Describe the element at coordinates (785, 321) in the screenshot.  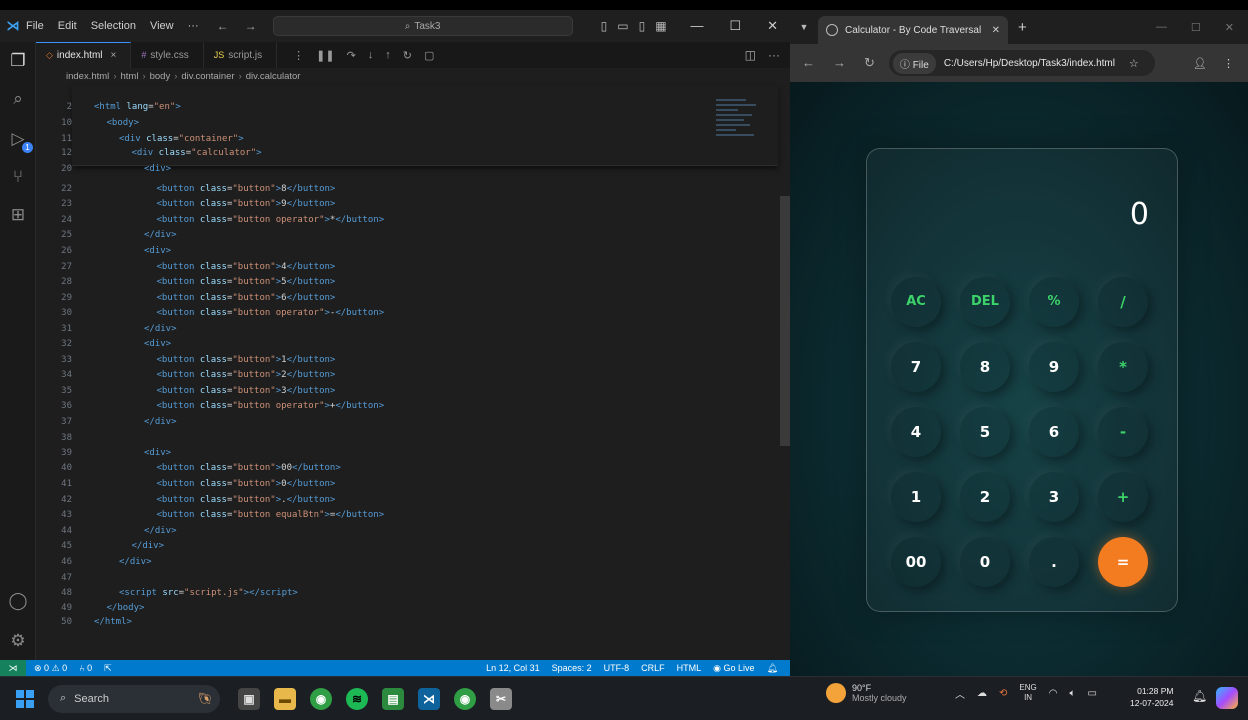
I see `editor-scrollbar` at that location.